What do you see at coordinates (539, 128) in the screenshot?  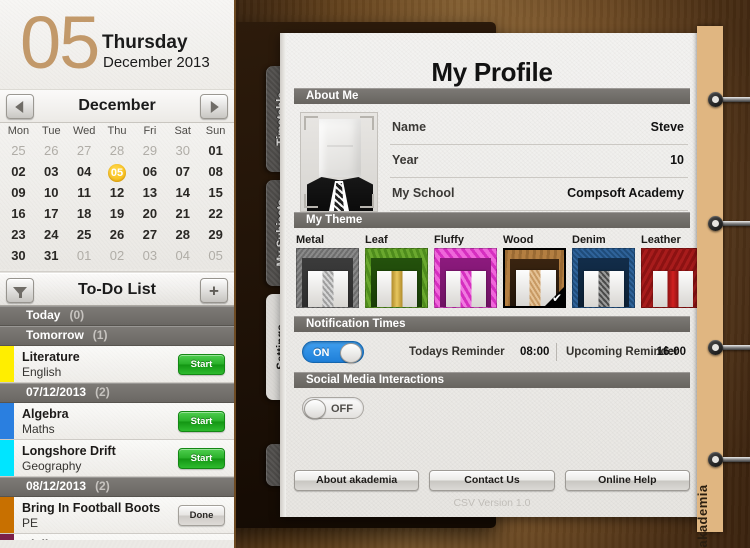 I see `profile-field: Name Steve` at bounding box center [539, 128].